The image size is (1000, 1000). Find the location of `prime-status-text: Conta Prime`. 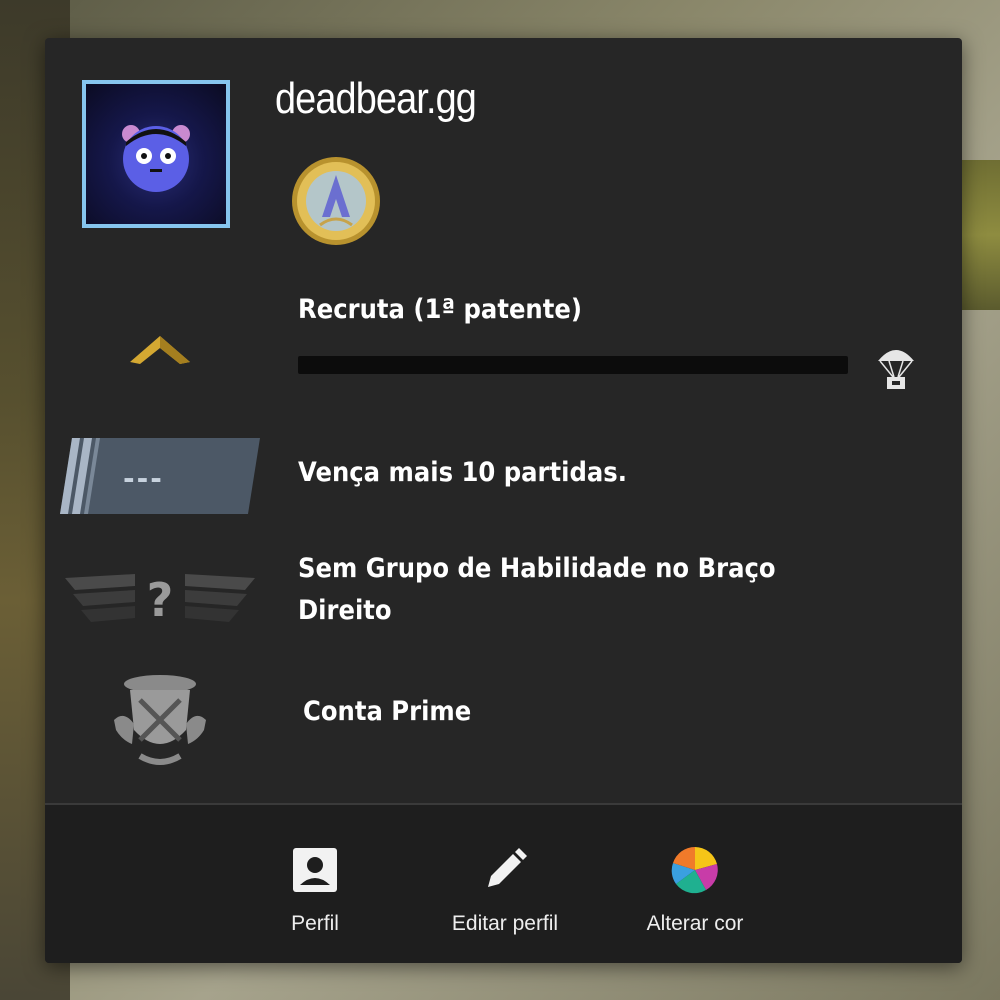

prime-status-text: Conta Prime is located at coordinates (387, 711).